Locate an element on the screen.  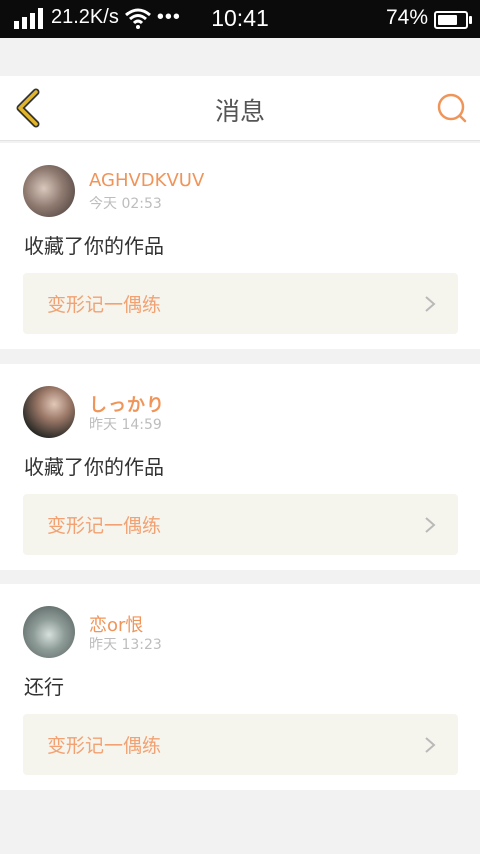
message-time: 昨天 14:59 is located at coordinates (125, 425).